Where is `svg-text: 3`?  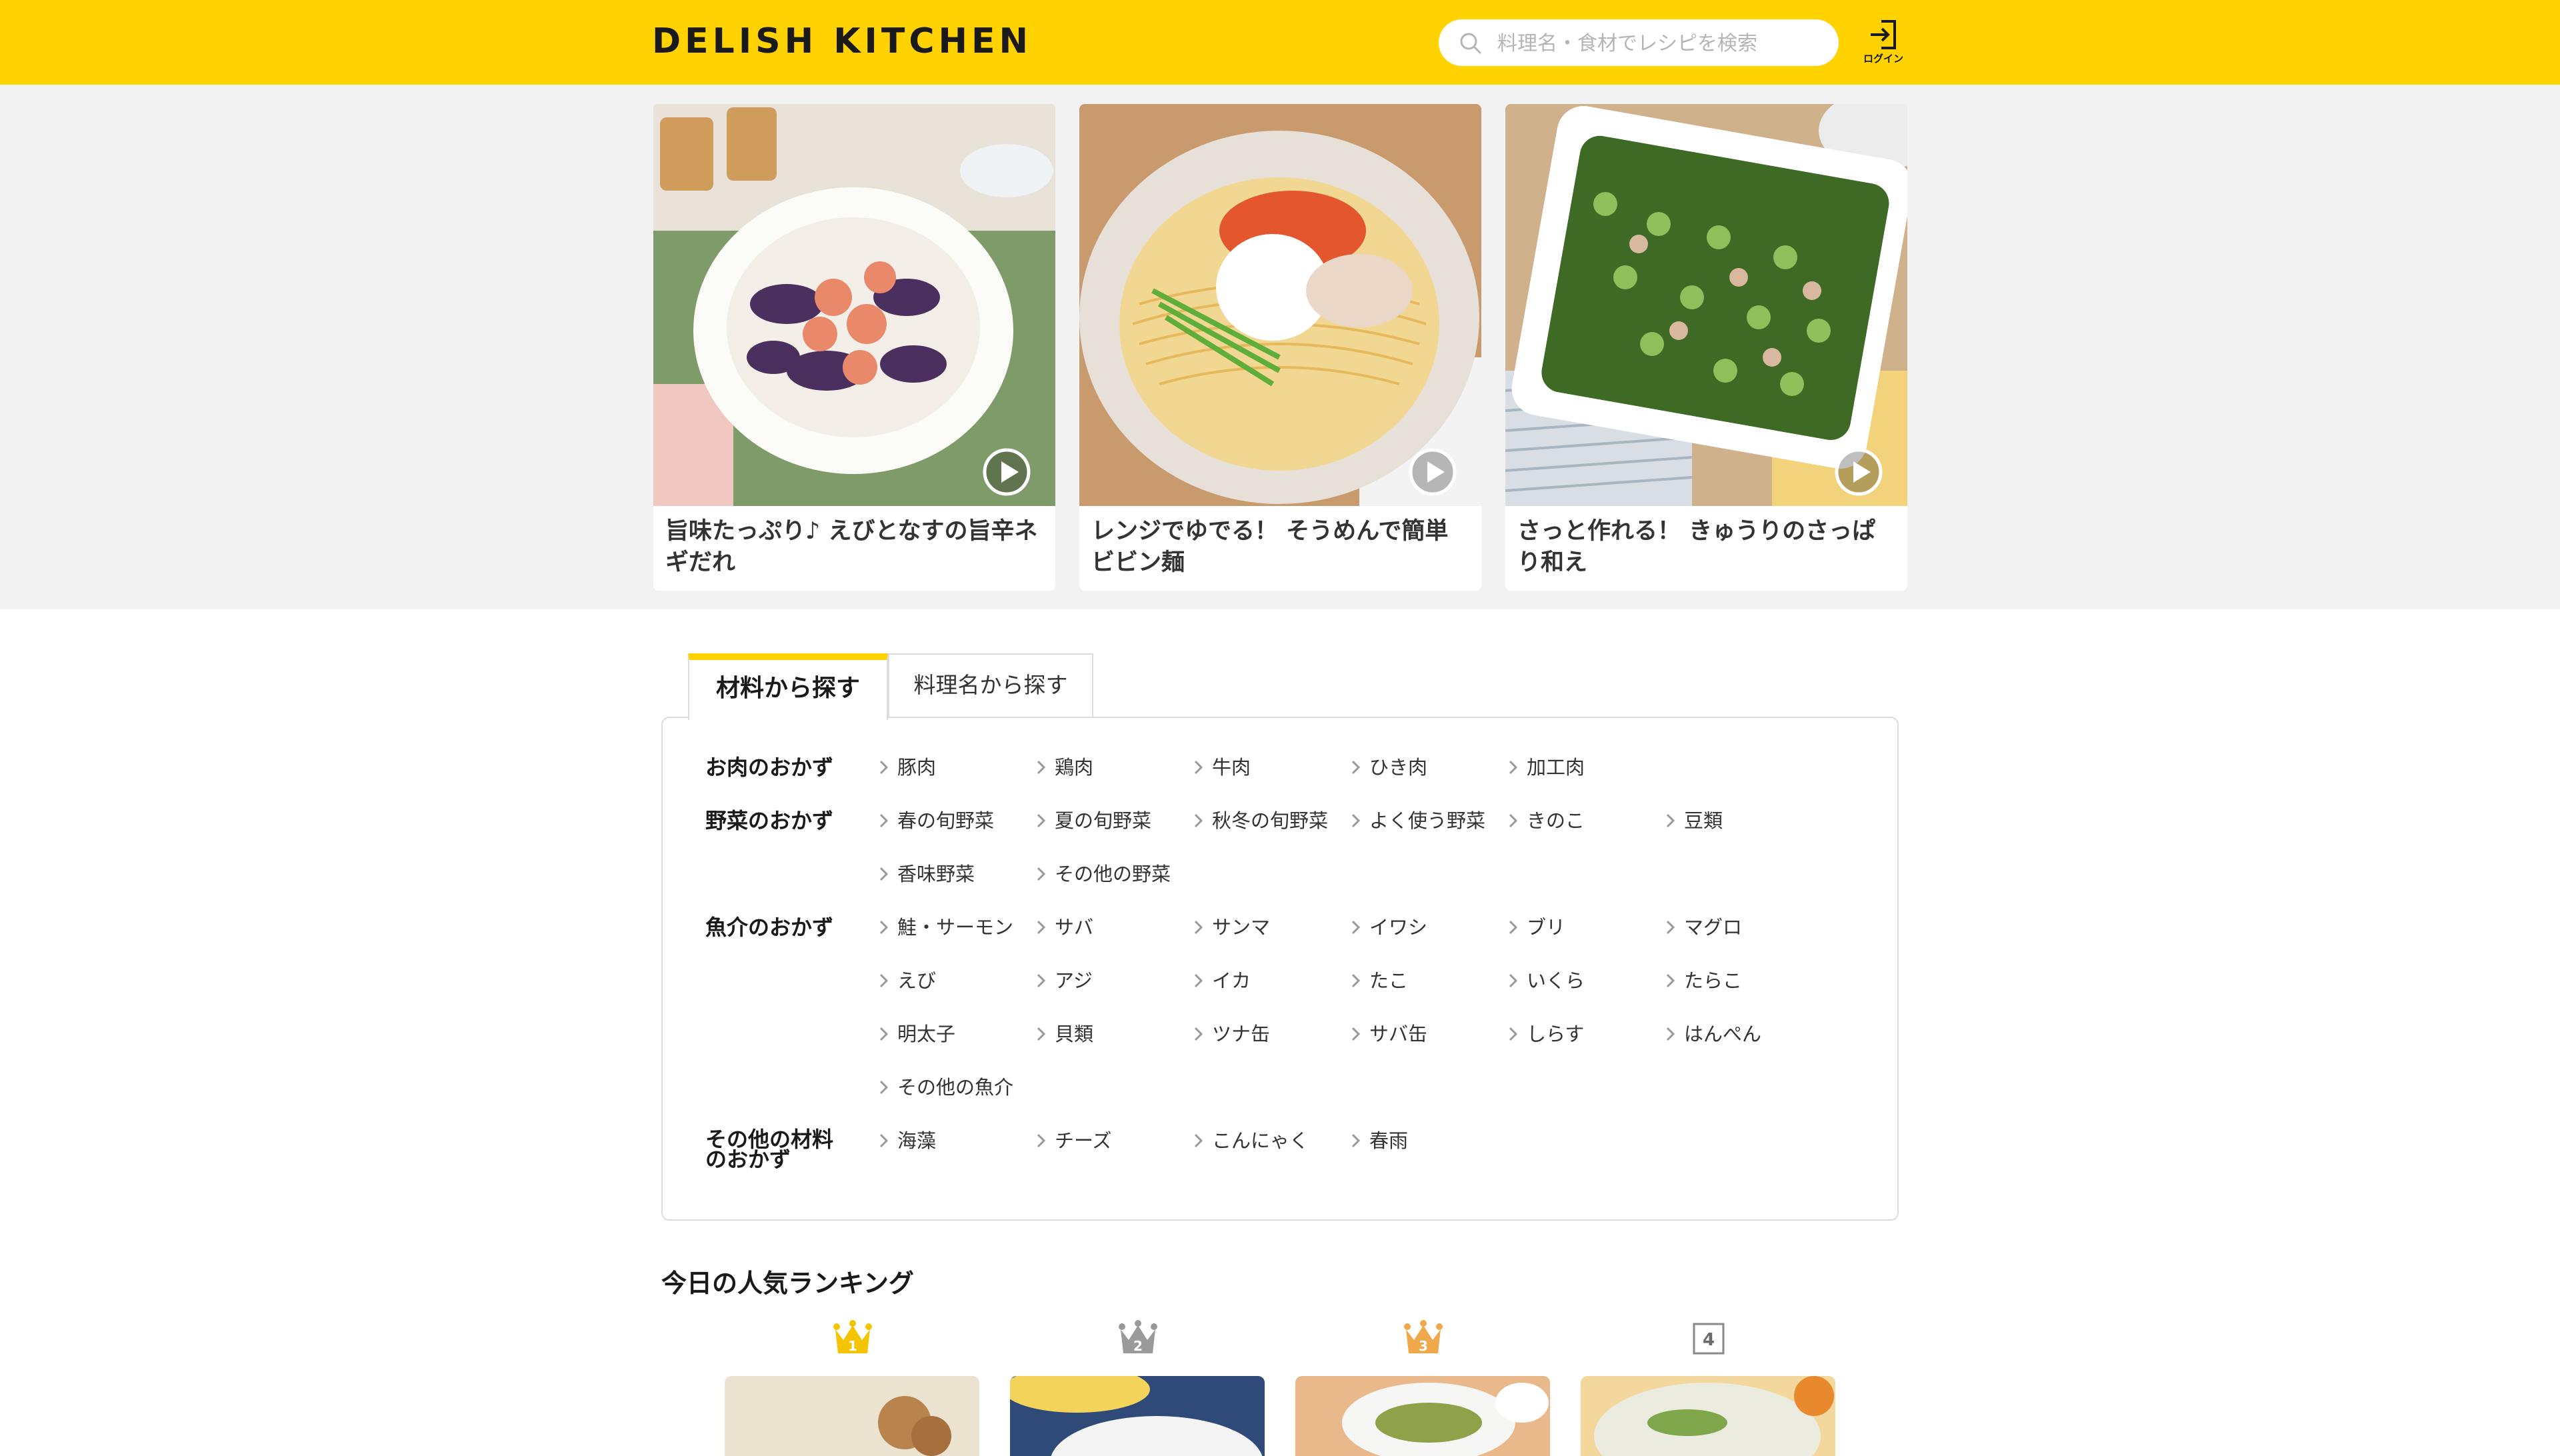
svg-text: 3 is located at coordinates (1423, 1346).